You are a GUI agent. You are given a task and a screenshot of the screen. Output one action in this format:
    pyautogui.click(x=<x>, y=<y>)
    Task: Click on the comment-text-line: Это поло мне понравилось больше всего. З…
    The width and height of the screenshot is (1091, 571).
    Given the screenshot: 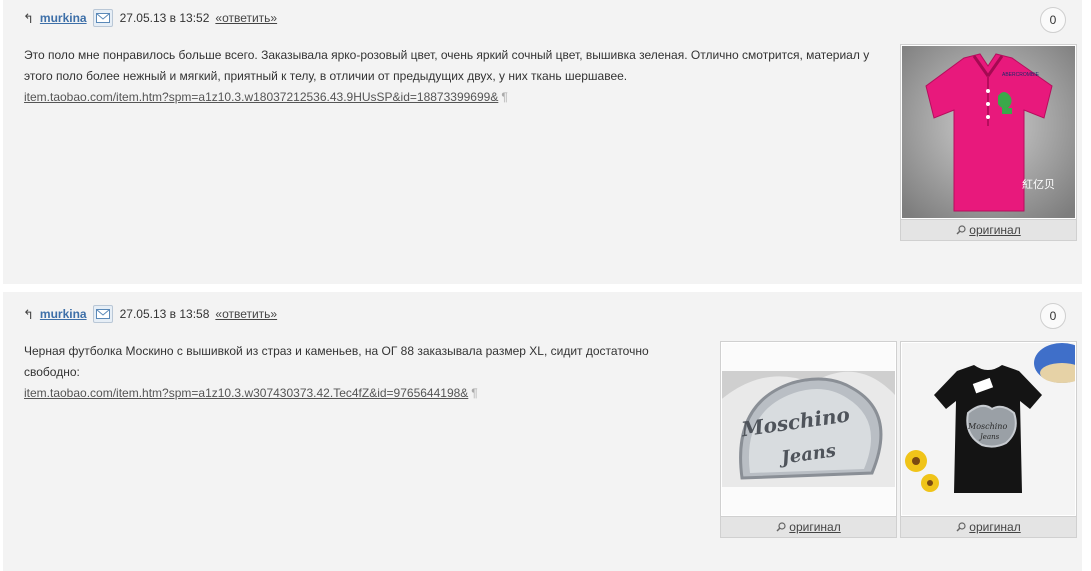 What is the action you would take?
    pyautogui.click(x=447, y=55)
    